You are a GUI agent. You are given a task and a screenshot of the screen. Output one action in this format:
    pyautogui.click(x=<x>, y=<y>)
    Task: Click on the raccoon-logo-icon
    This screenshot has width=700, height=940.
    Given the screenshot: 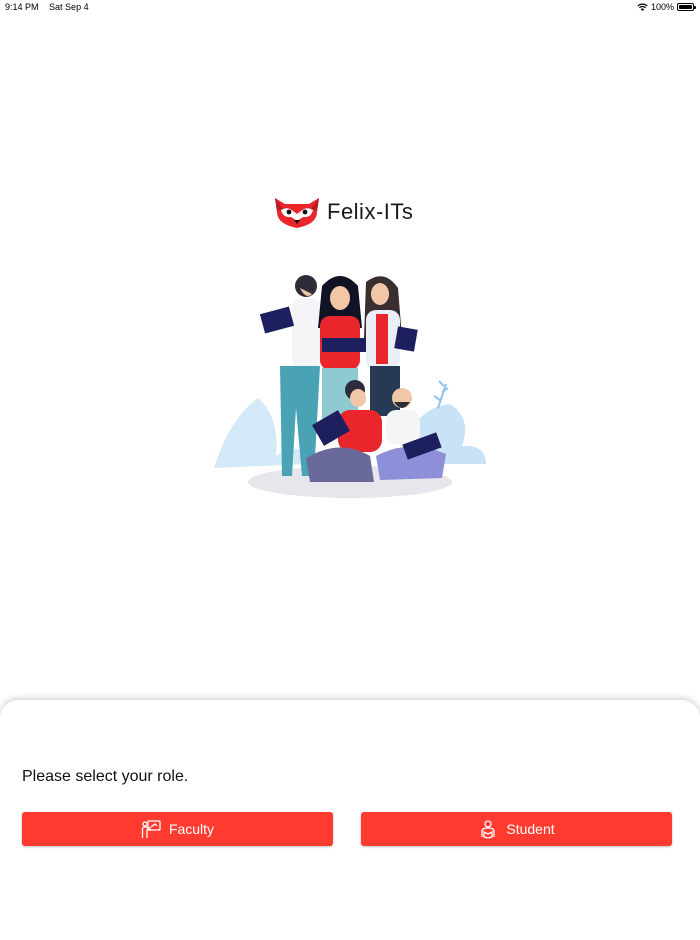 What is the action you would take?
    pyautogui.click(x=297, y=213)
    